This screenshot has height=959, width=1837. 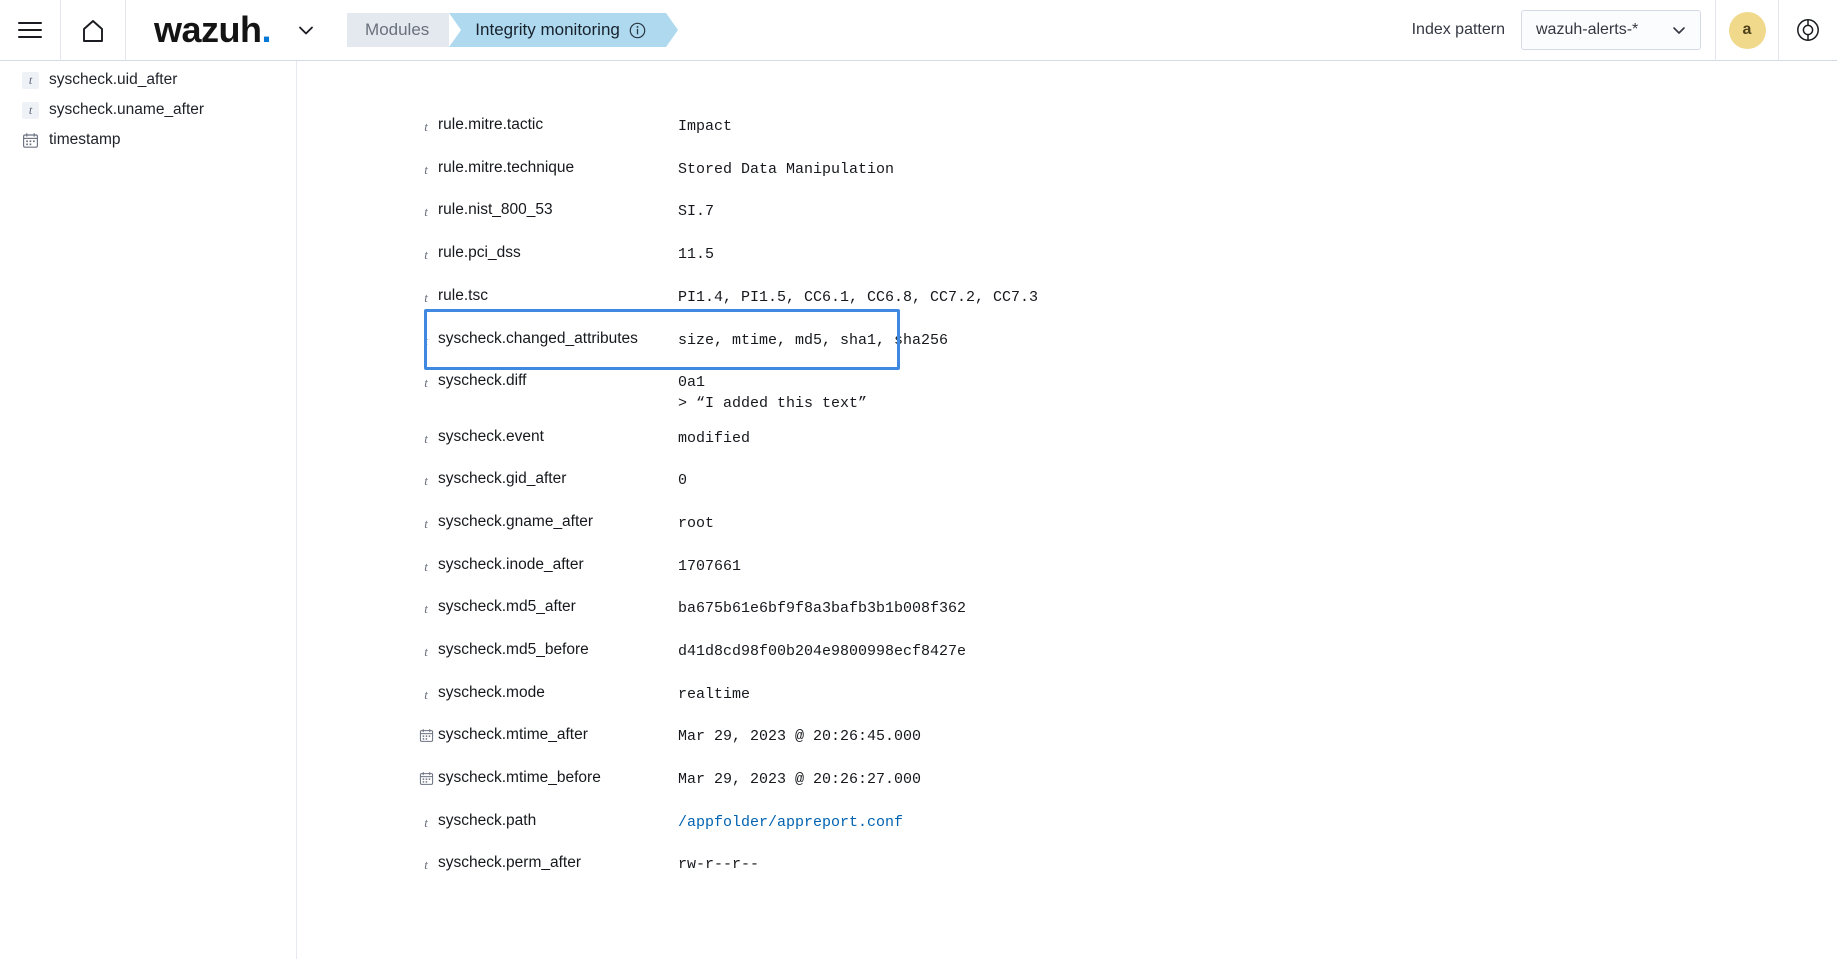 I want to click on document-field-value: PI1.4, PI1.5, CC6.1, CC6.8, CC7.2, CC7.3, so click(x=858, y=297).